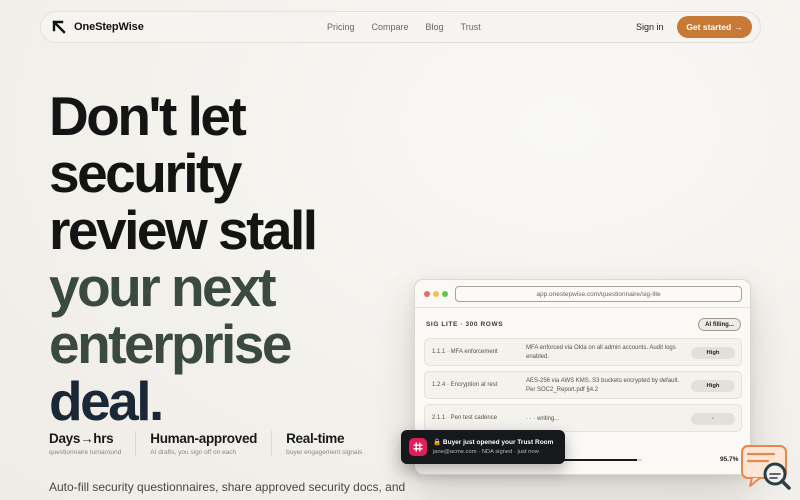 This screenshot has height=500, width=800. I want to click on arrow-up-left-icon, so click(59, 27).